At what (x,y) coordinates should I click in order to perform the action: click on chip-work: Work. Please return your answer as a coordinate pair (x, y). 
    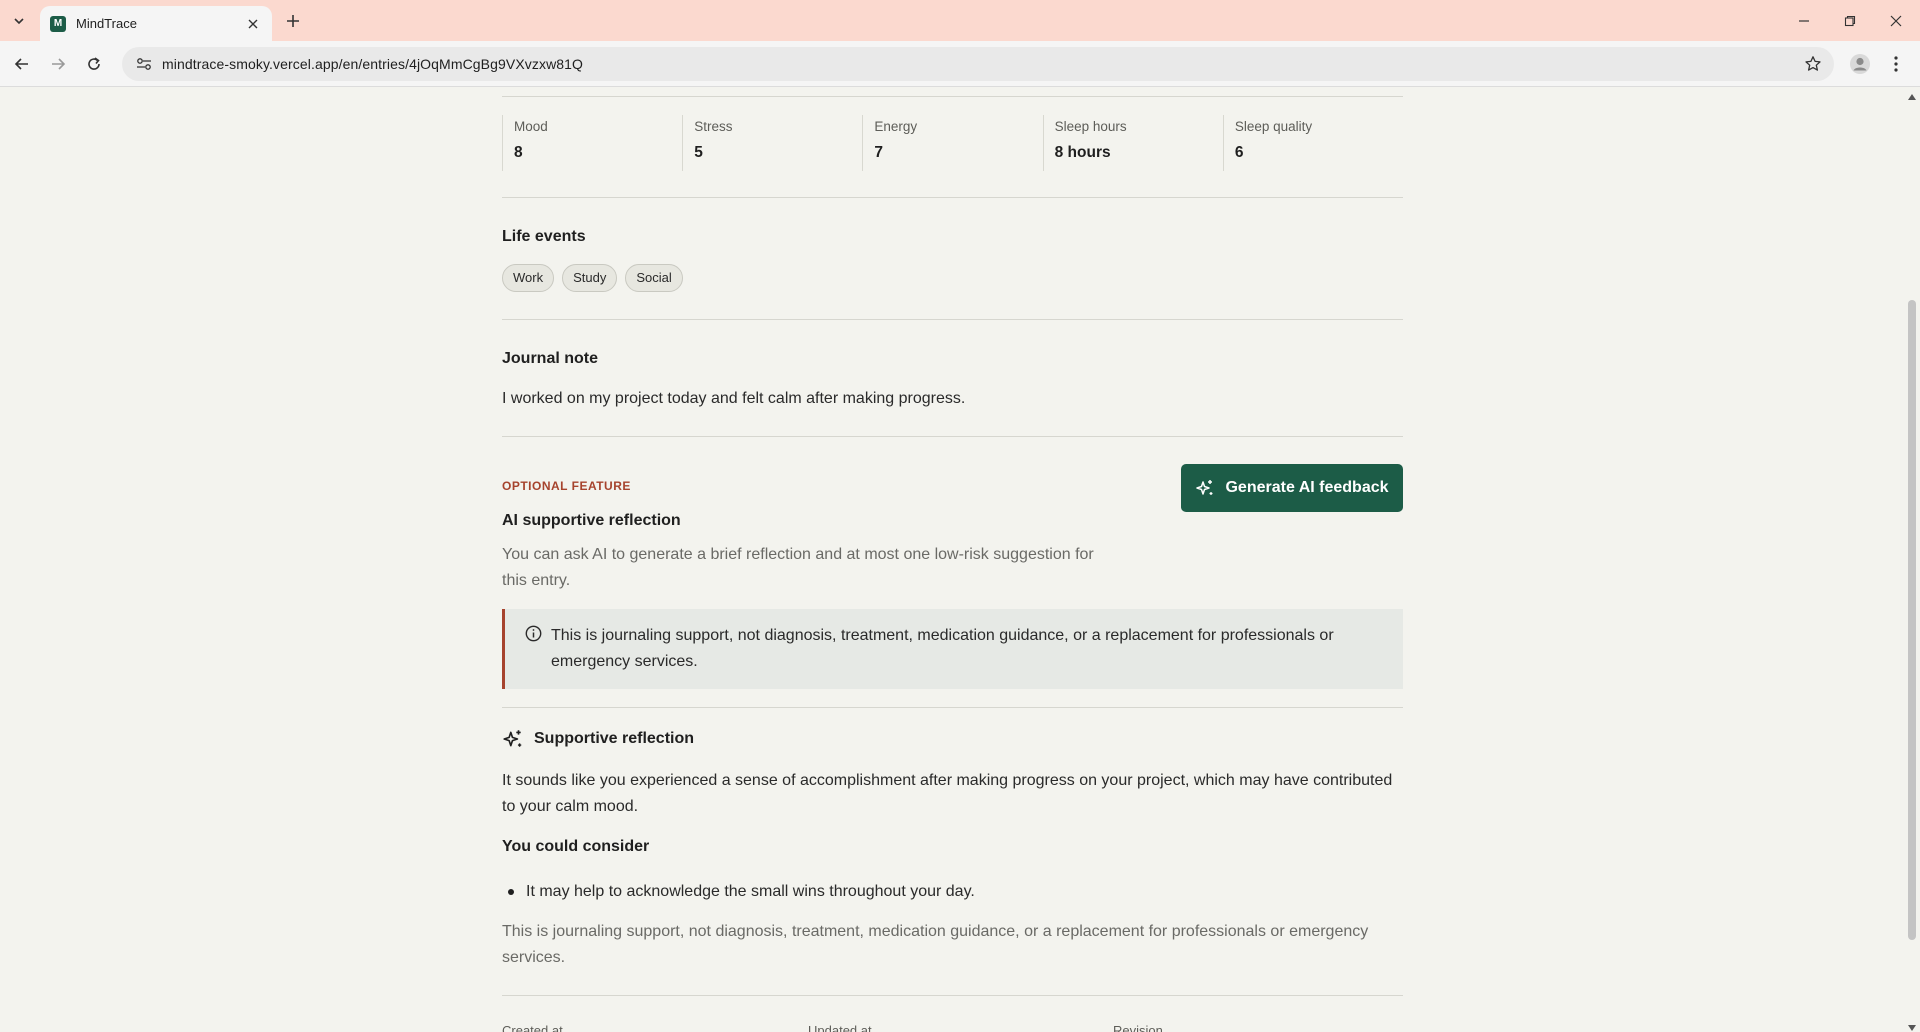
    Looking at the image, I should click on (528, 278).